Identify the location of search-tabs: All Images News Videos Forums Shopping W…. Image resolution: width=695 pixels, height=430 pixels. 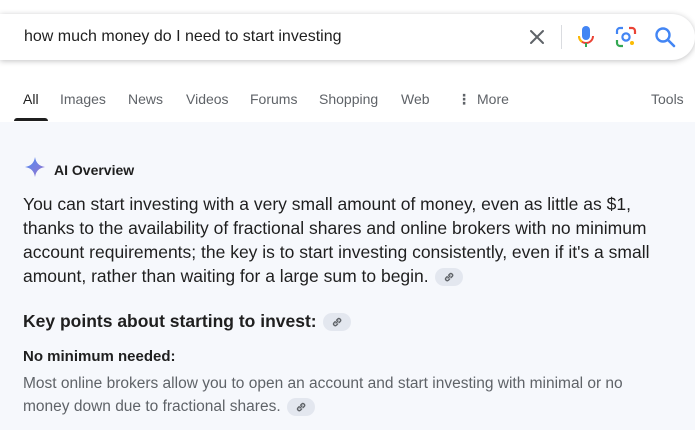
(347, 101).